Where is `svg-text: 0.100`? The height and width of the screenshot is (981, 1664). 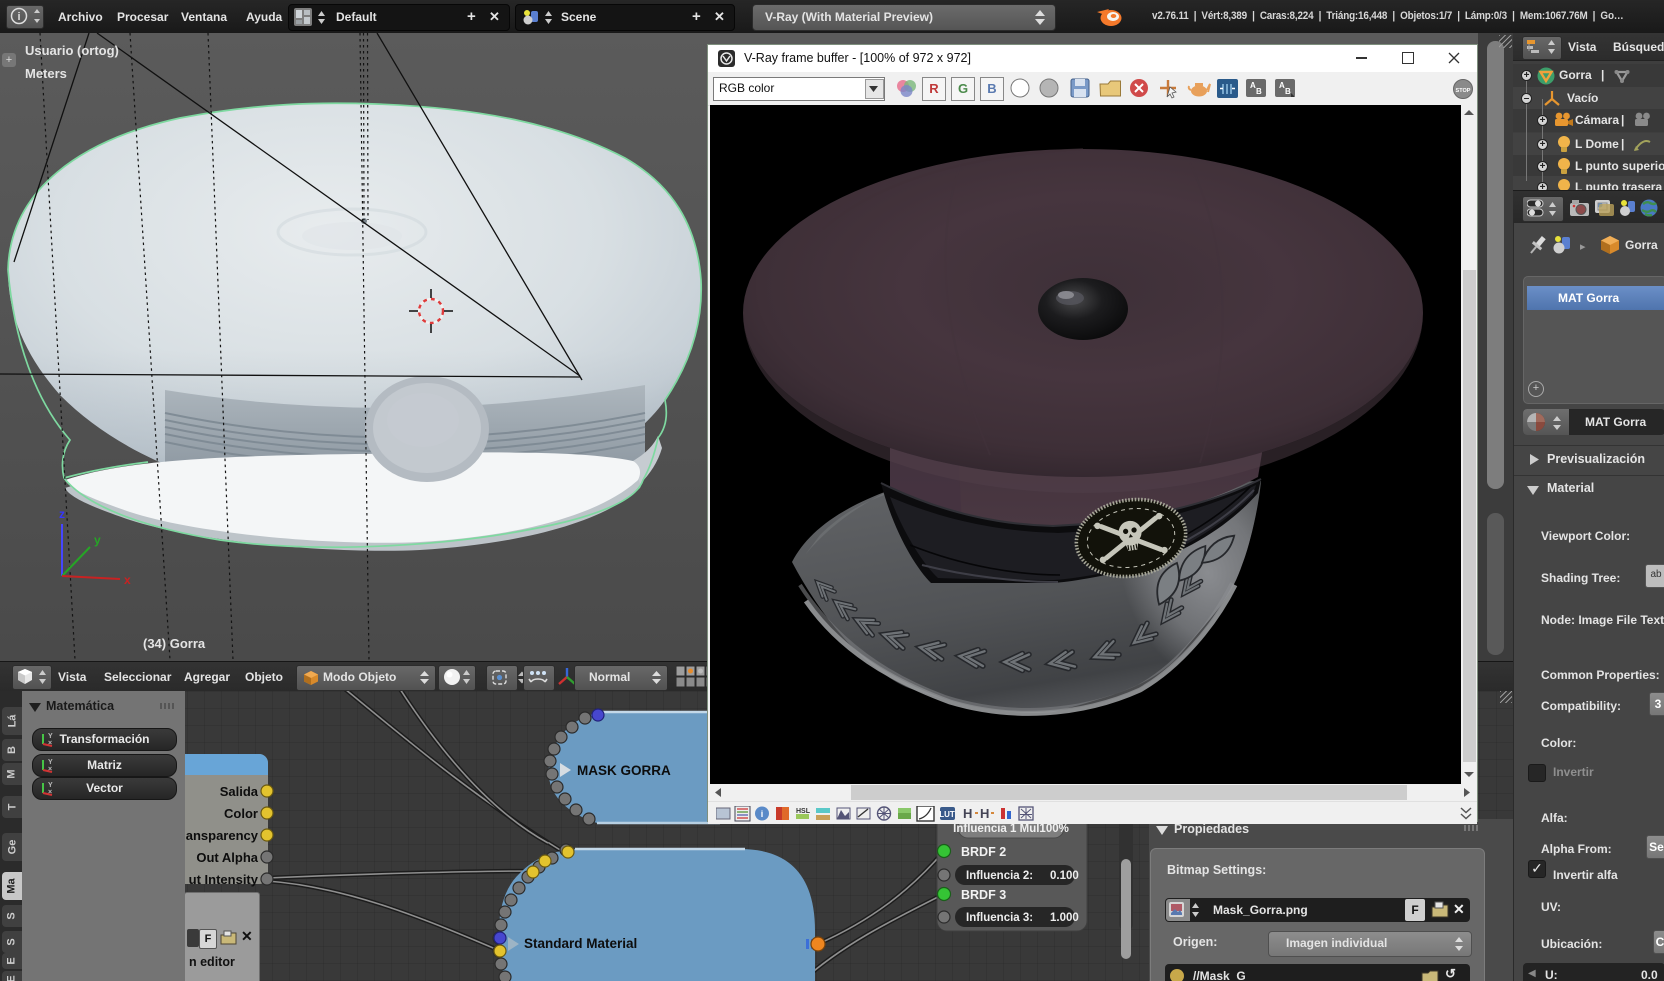
svg-text: 0.100 is located at coordinates (1064, 876).